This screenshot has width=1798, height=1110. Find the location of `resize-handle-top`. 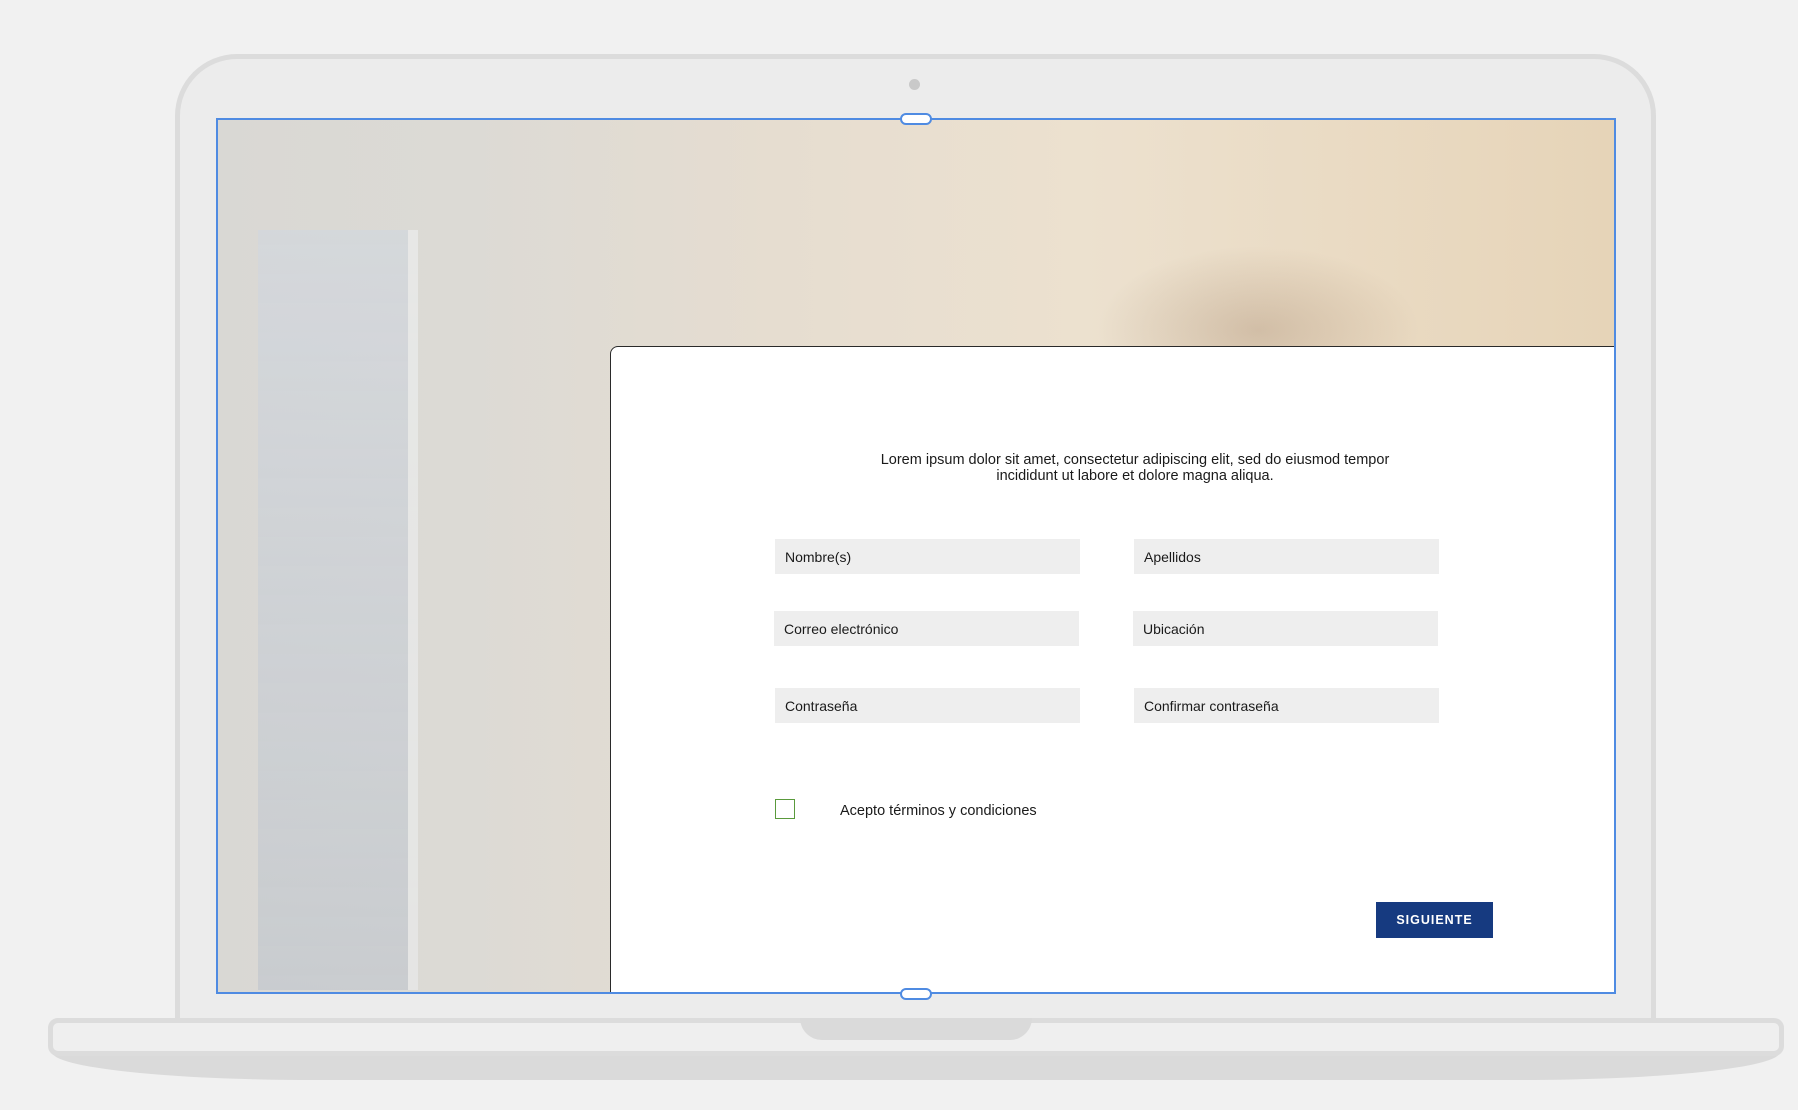

resize-handle-top is located at coordinates (916, 119).